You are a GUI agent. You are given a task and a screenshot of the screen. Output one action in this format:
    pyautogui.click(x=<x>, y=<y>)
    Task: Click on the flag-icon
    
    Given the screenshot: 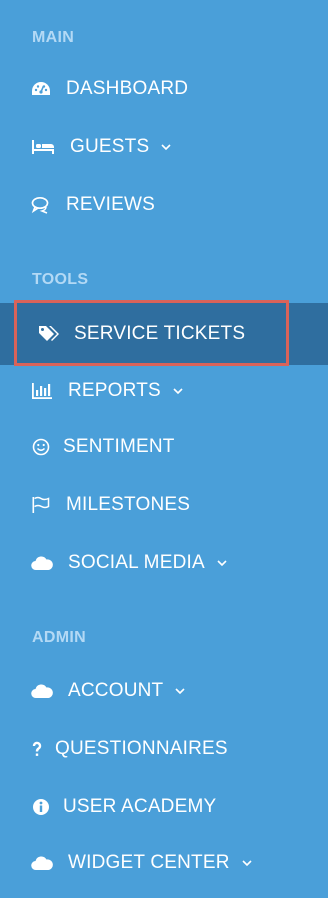 What is the action you would take?
    pyautogui.click(x=41, y=505)
    